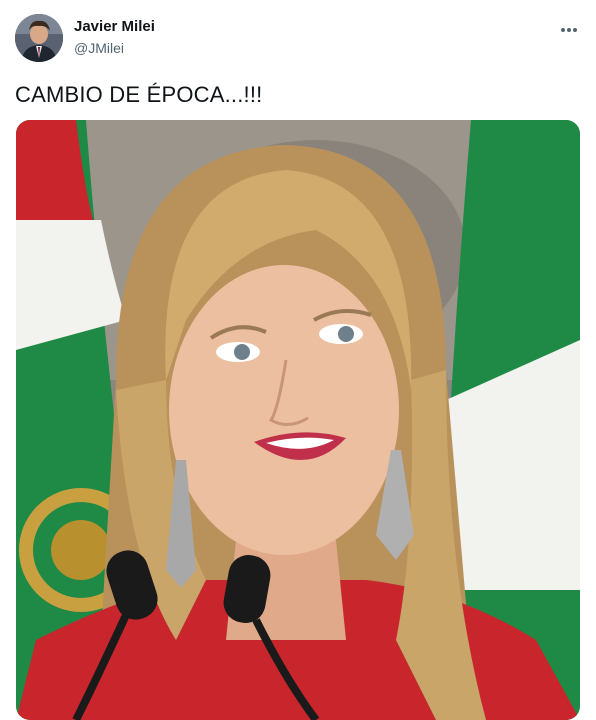 The width and height of the screenshot is (596, 720). What do you see at coordinates (99, 48) in the screenshot?
I see `author-handle: @JMilei` at bounding box center [99, 48].